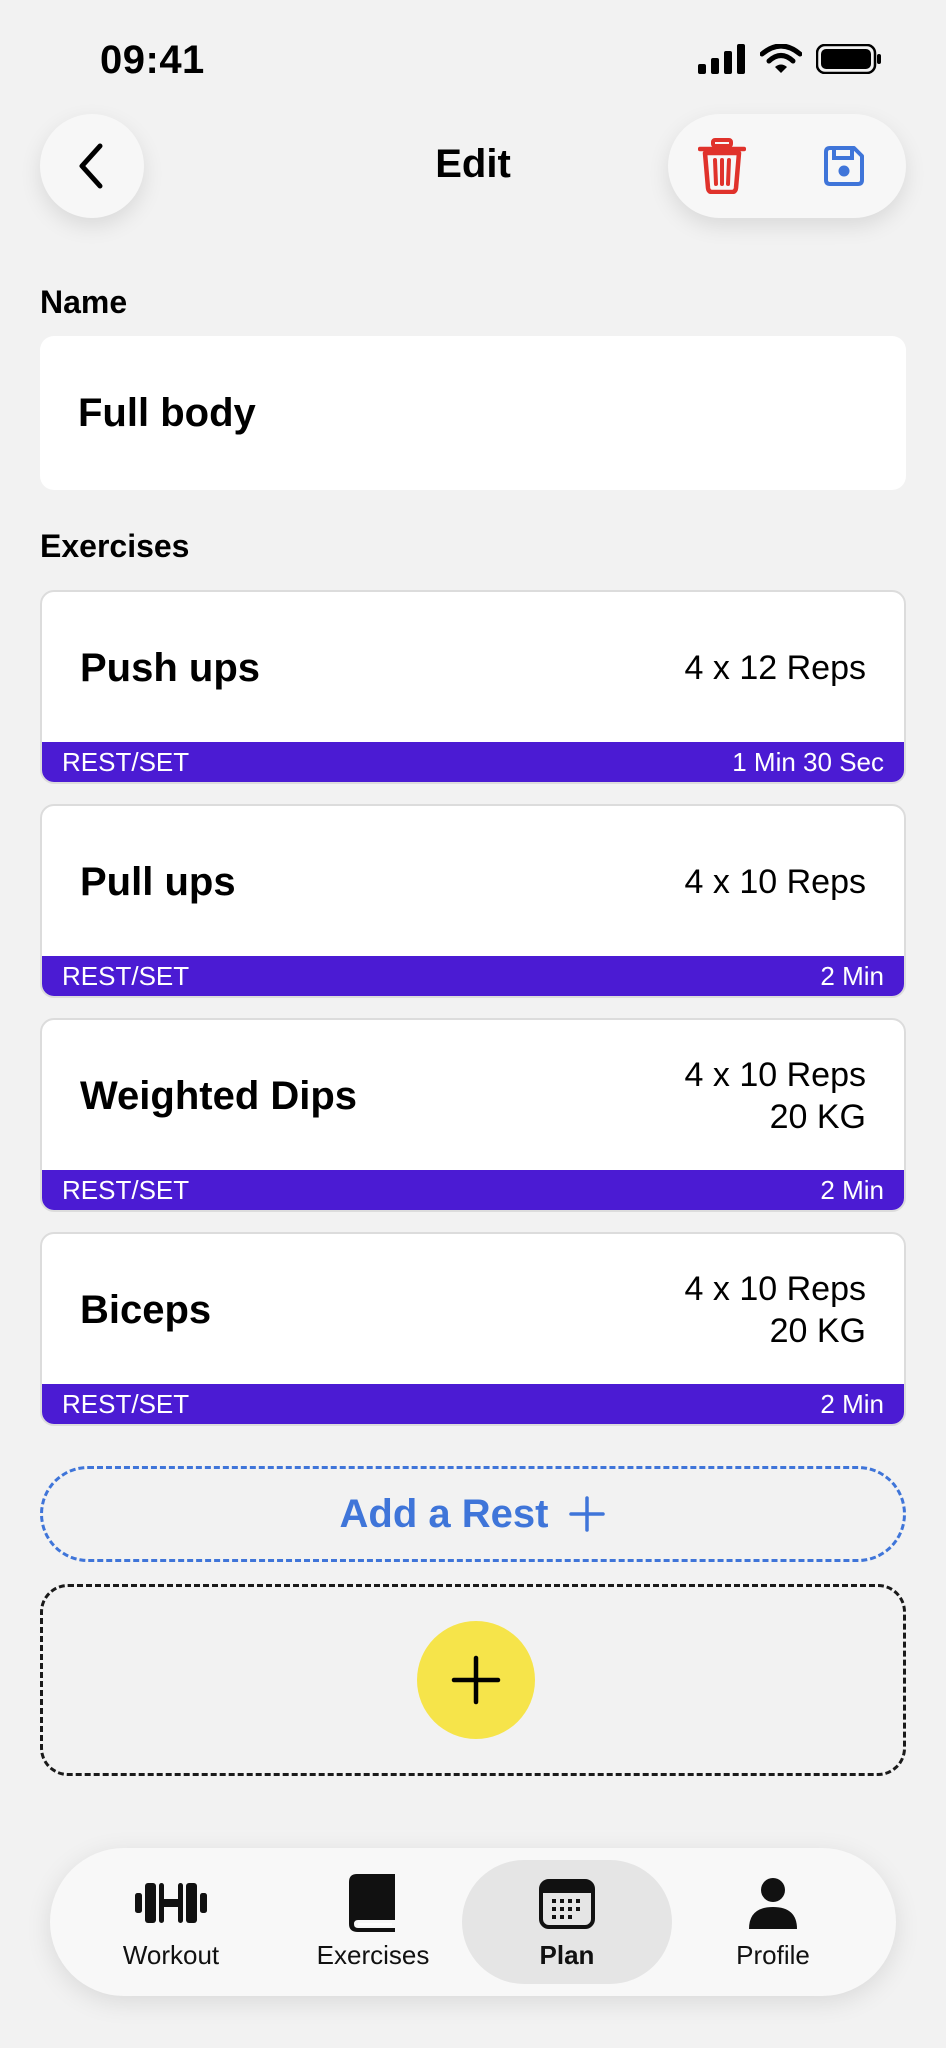 This screenshot has height=2048, width=946. I want to click on exercise-name: Weighted Dips, so click(219, 1095).